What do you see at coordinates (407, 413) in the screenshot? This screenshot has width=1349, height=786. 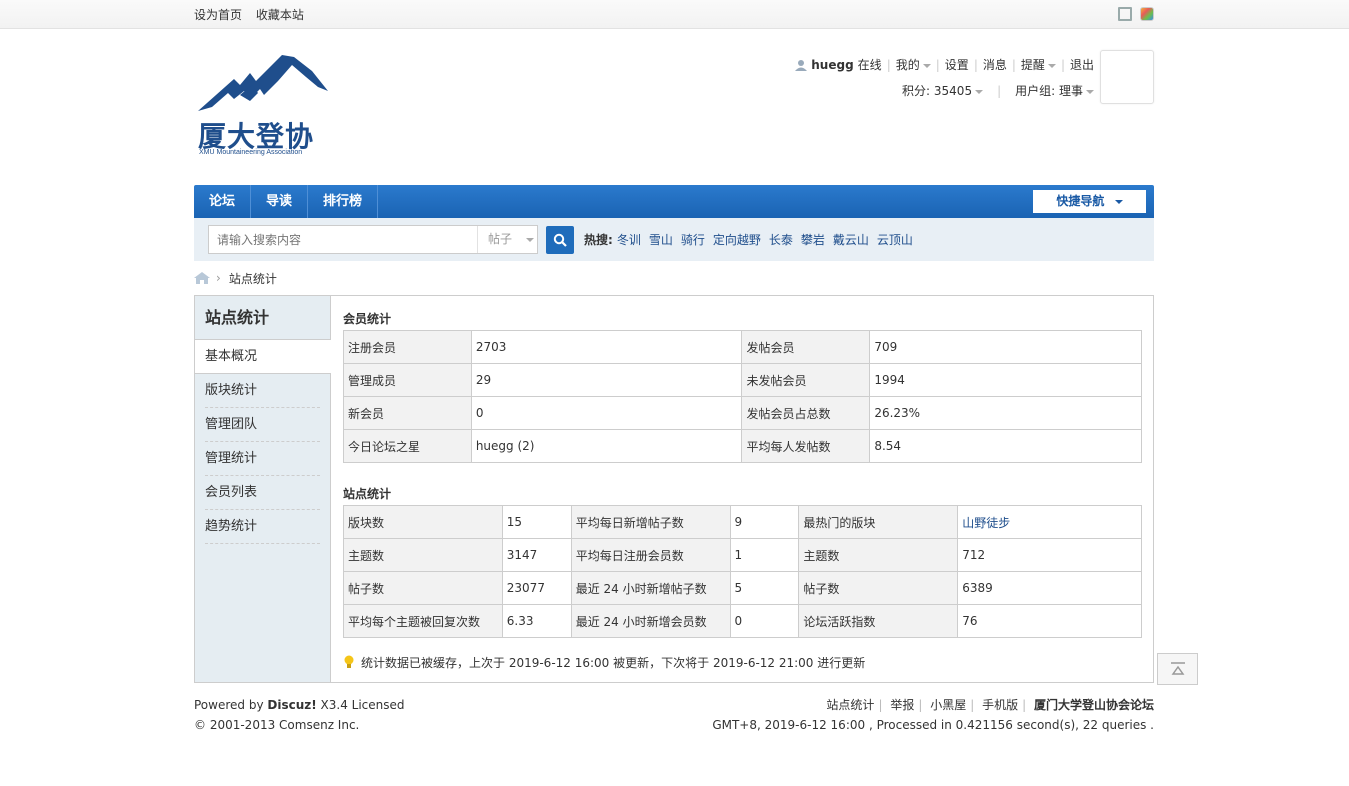 I see `table-cell-label: 新会员` at bounding box center [407, 413].